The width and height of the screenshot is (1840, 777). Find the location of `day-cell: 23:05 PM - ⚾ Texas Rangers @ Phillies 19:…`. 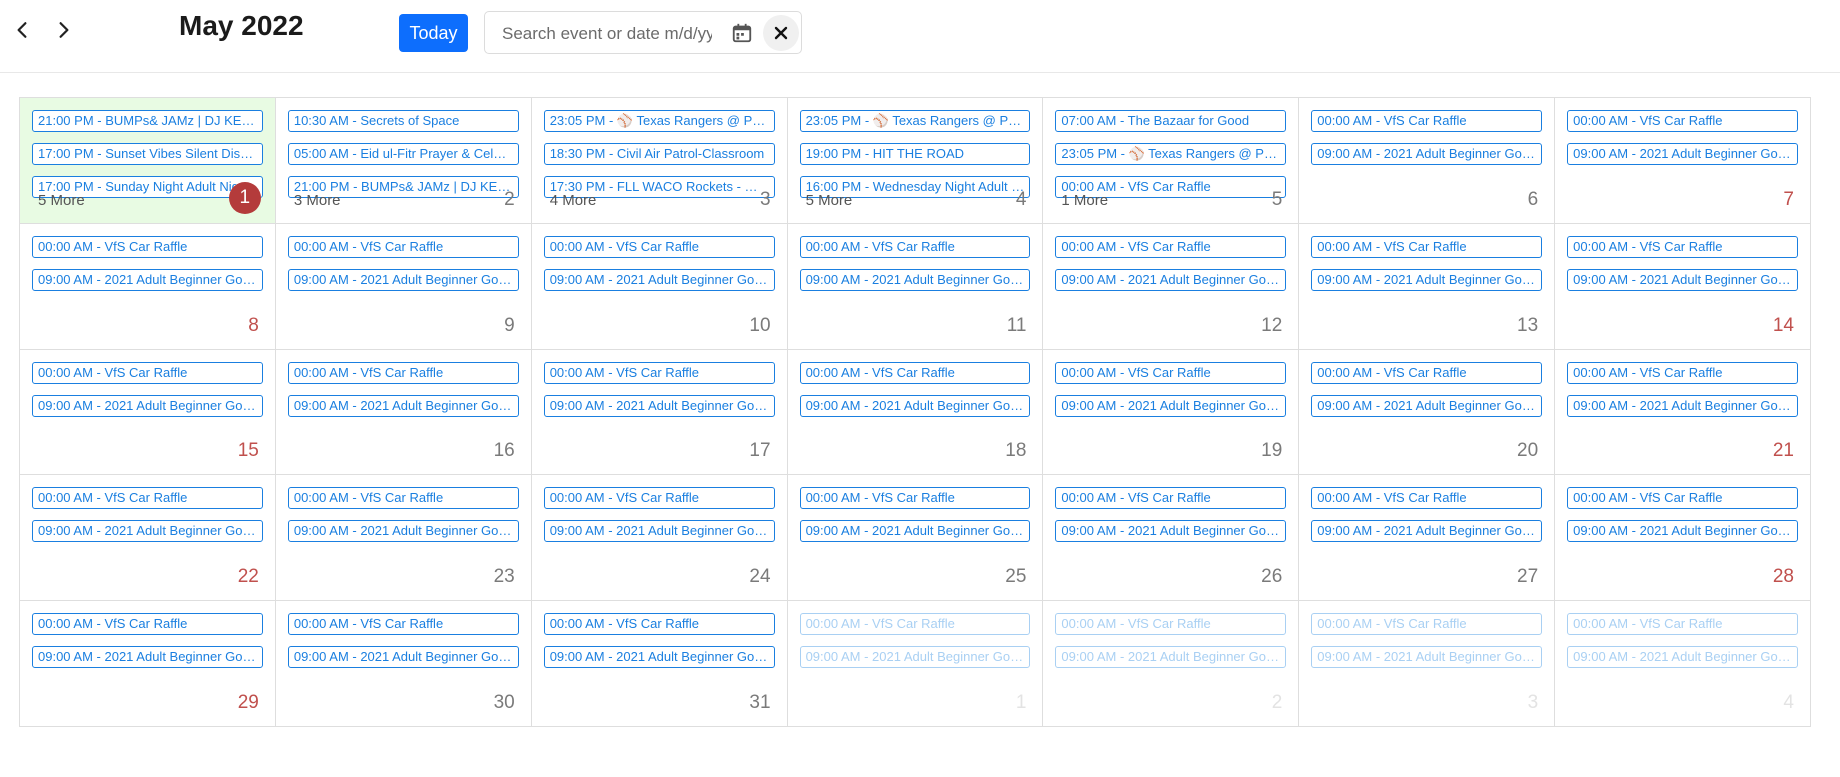

day-cell: 23:05 PM - ⚾ Texas Rangers @ Phillies 19:… is located at coordinates (915, 161).